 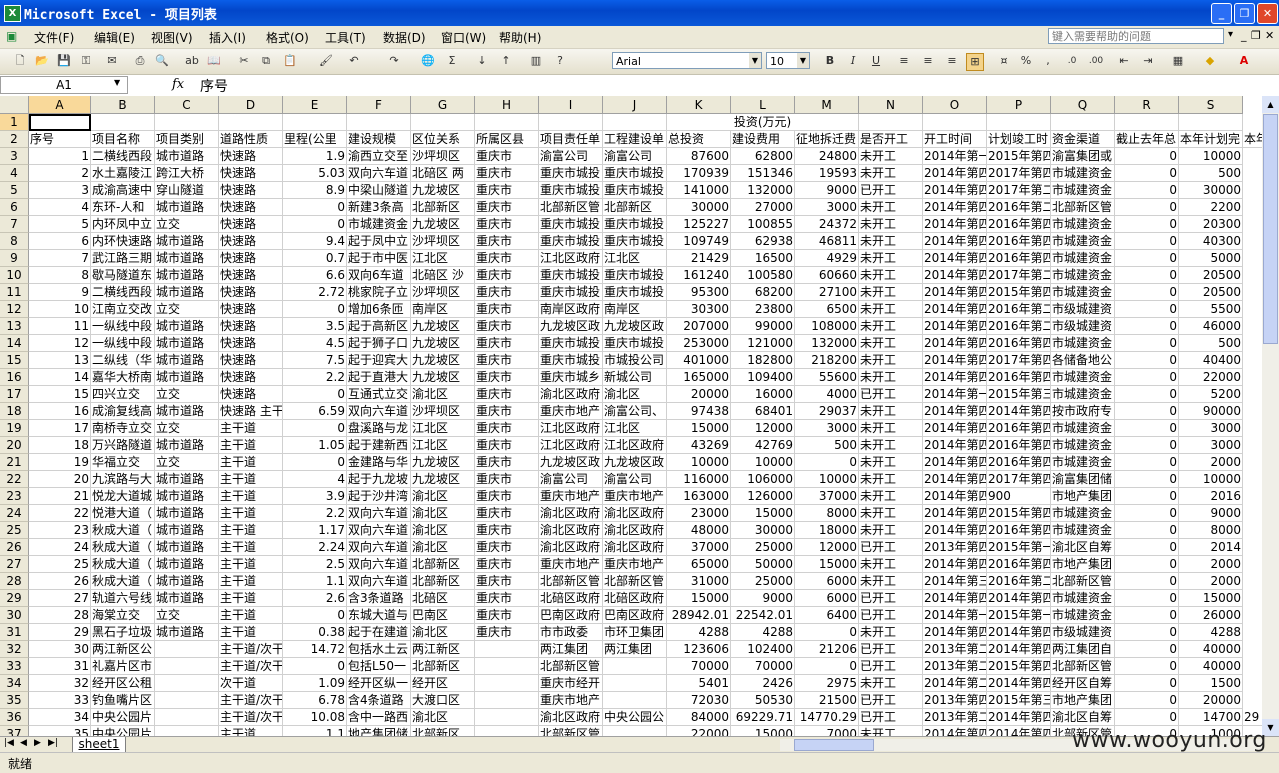 What do you see at coordinates (14, 377) in the screenshot?
I see `row-header: 16` at bounding box center [14, 377].